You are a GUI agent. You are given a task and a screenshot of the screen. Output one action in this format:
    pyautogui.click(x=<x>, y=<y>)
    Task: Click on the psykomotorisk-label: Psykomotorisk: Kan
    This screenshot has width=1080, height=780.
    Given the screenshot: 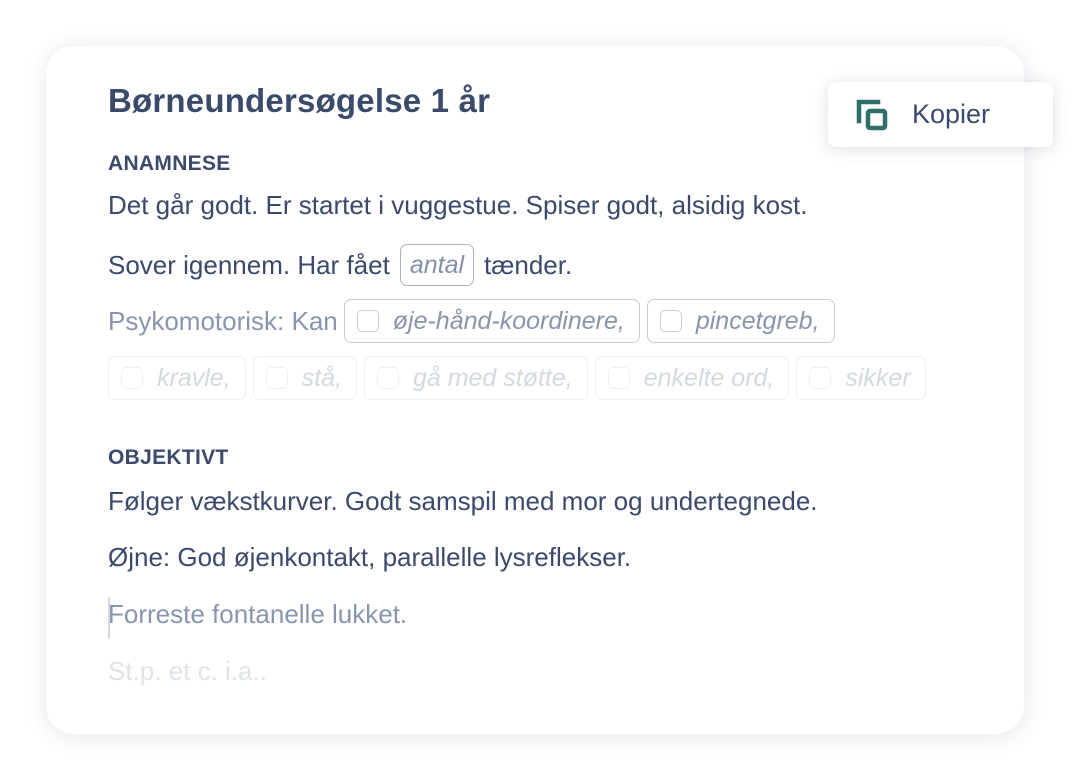 What is the action you would take?
    pyautogui.click(x=223, y=320)
    